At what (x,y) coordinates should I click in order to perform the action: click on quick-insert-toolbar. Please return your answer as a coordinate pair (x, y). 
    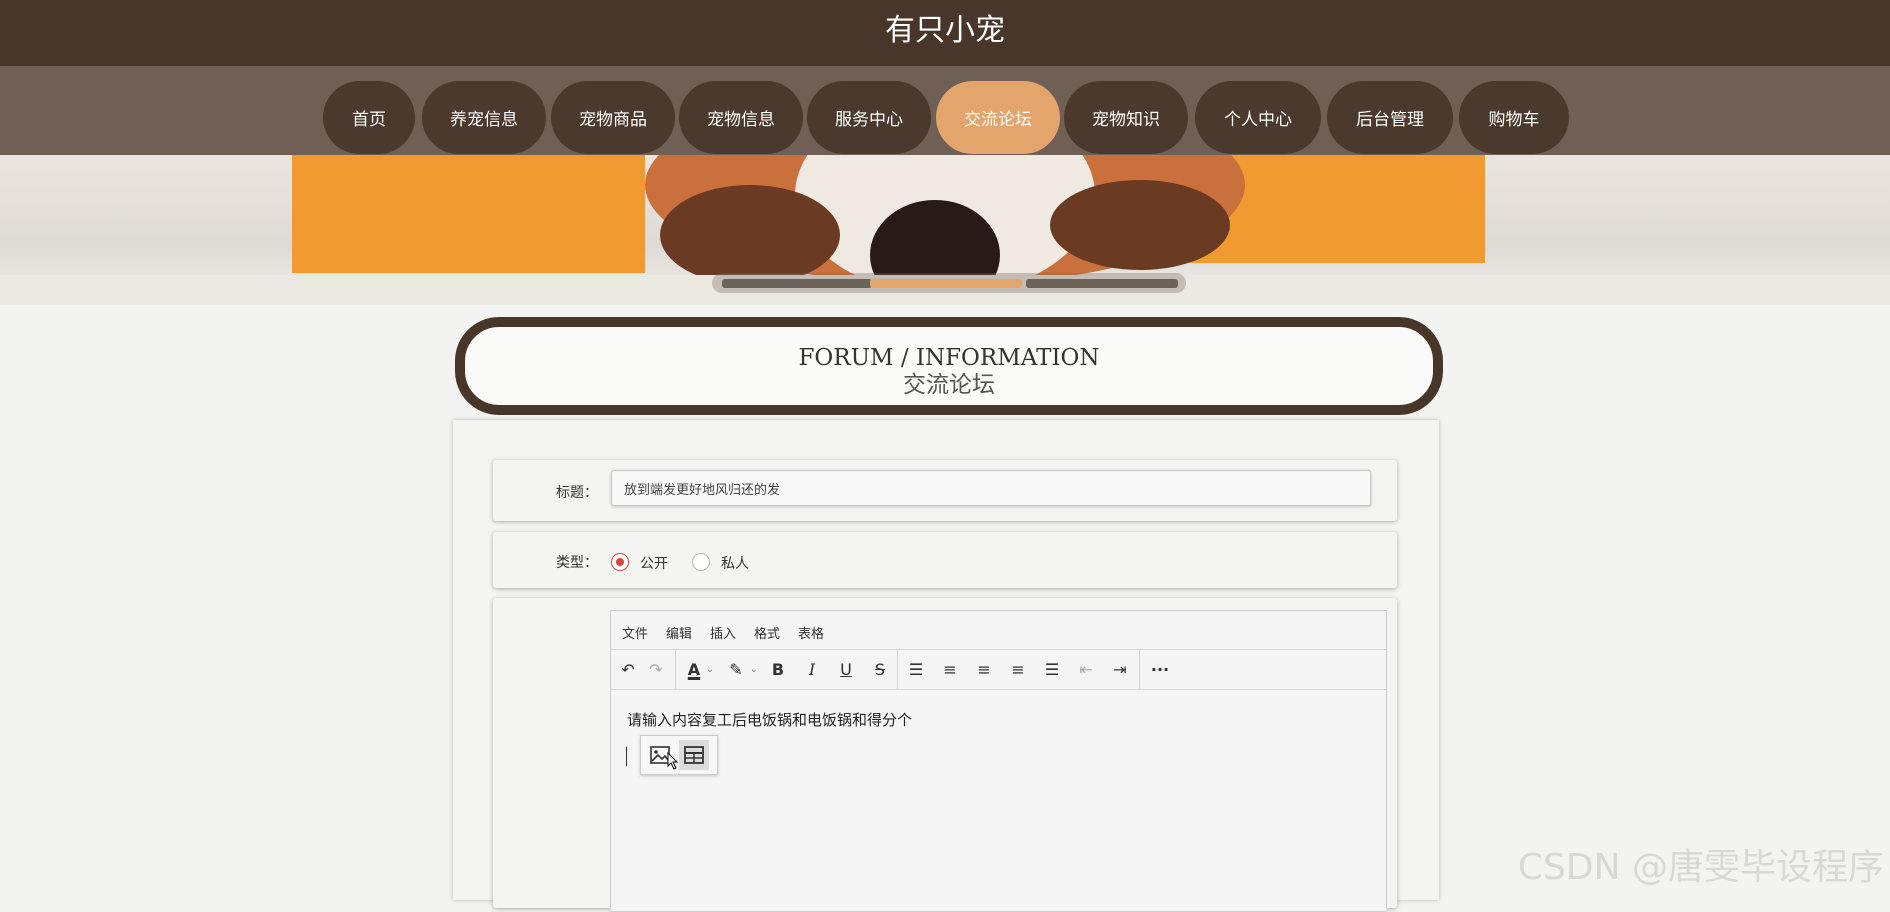
    Looking at the image, I should click on (679, 755).